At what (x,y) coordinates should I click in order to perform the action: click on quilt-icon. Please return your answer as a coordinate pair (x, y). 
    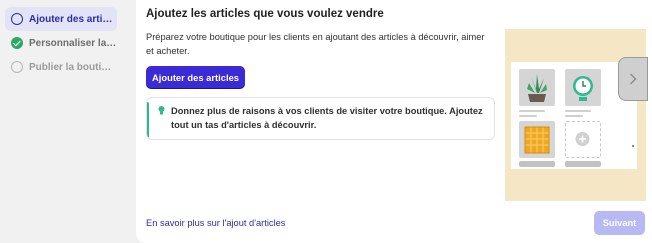
    Looking at the image, I should click on (537, 140).